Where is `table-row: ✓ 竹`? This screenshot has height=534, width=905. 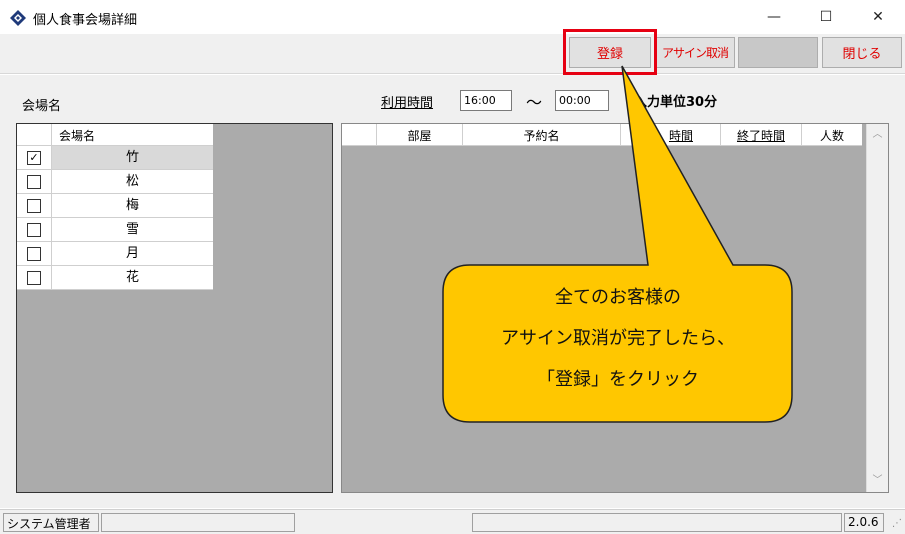
table-row: ✓ 竹 is located at coordinates (115, 158).